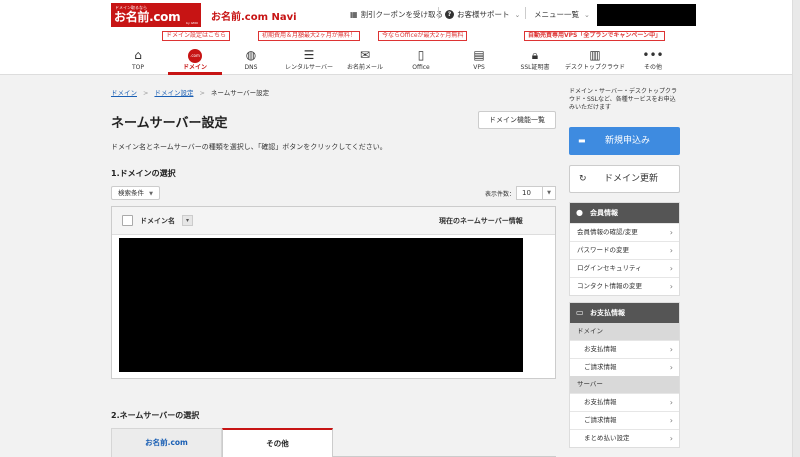  I want to click on domain-renew-button: ↻ ドメイン更新, so click(624, 179).